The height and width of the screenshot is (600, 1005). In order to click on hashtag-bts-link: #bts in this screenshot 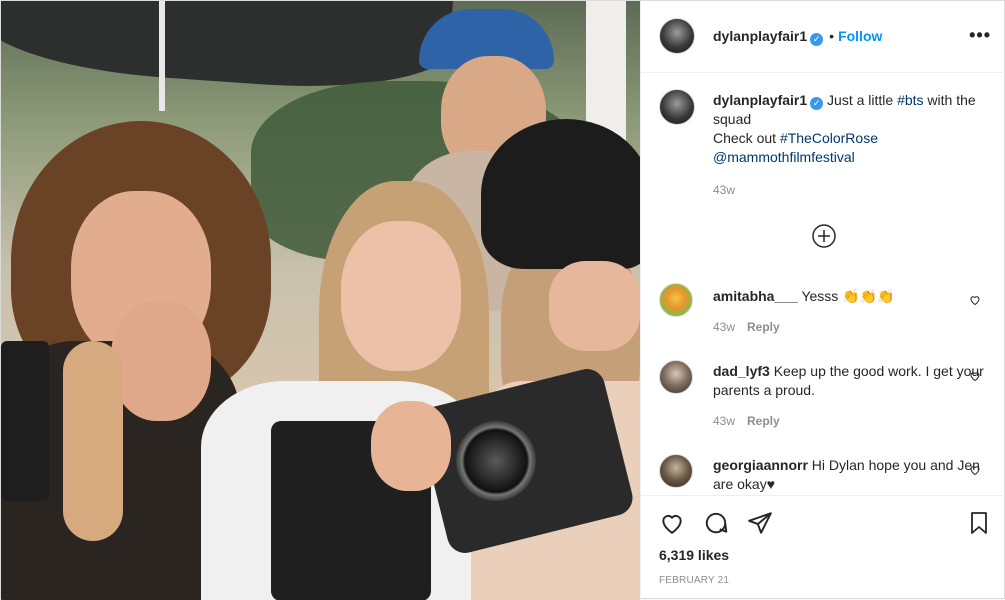, I will do `click(910, 100)`.